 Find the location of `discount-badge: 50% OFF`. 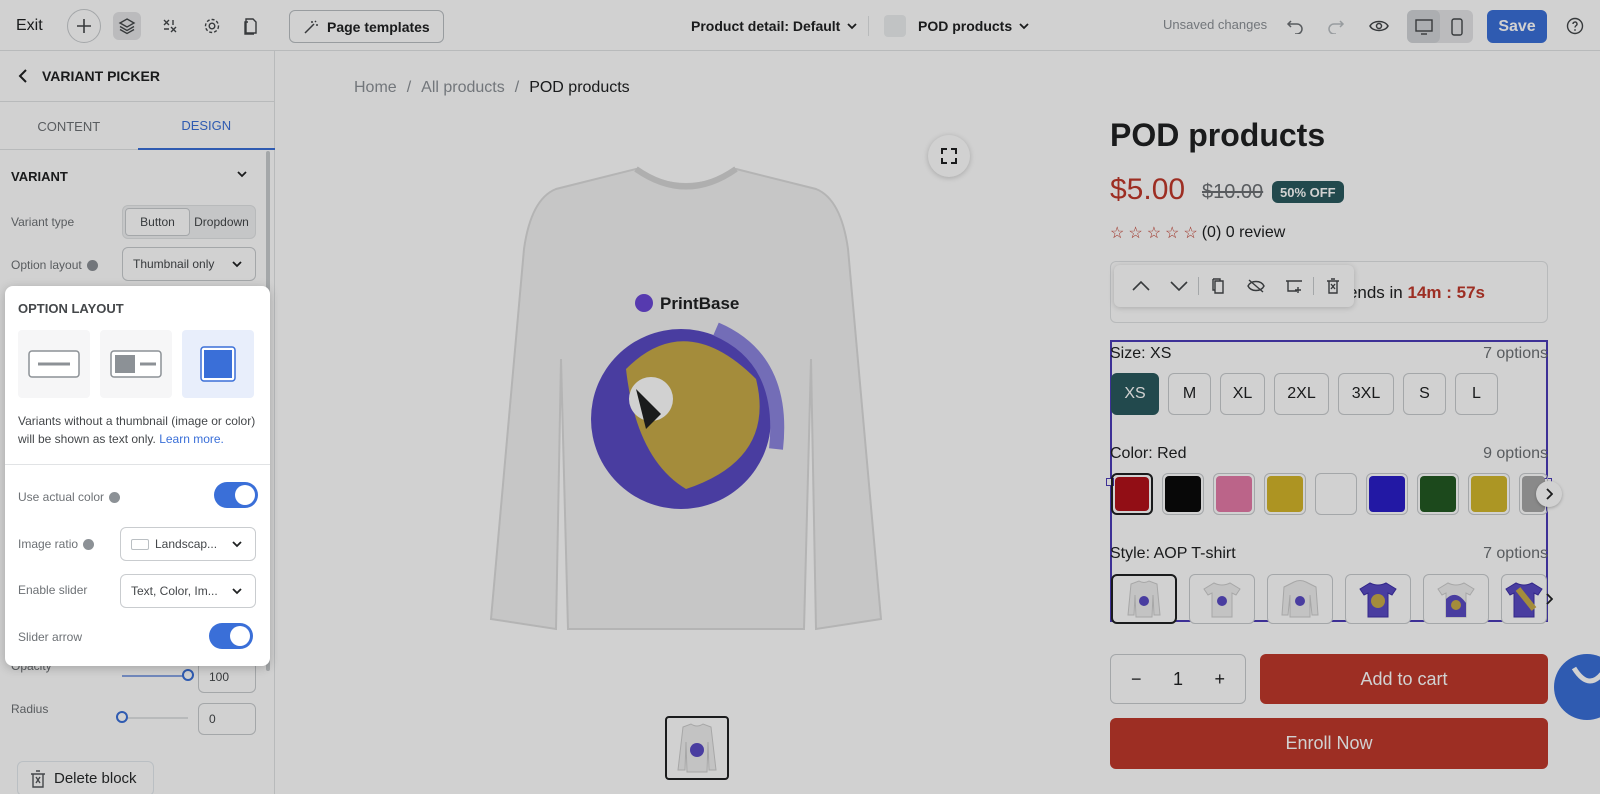

discount-badge: 50% OFF is located at coordinates (1308, 192).